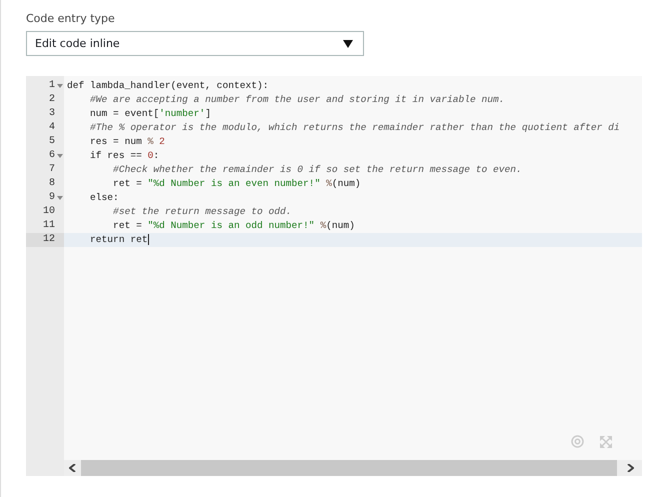 This screenshot has height=497, width=666. What do you see at coordinates (51, 170) in the screenshot?
I see `line-number: 7` at bounding box center [51, 170].